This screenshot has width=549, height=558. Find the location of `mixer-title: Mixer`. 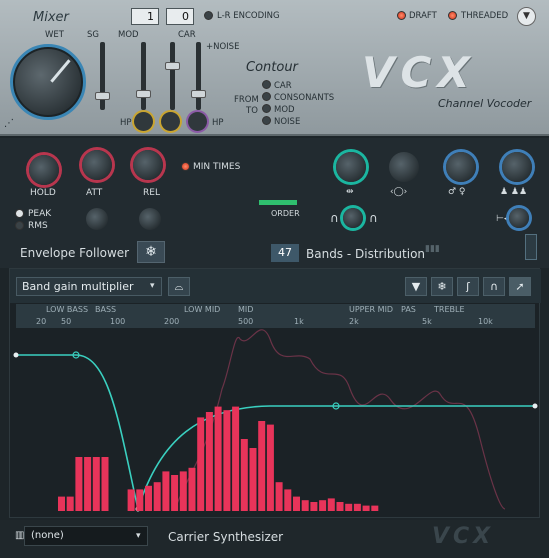

mixer-title: Mixer is located at coordinates (51, 17).